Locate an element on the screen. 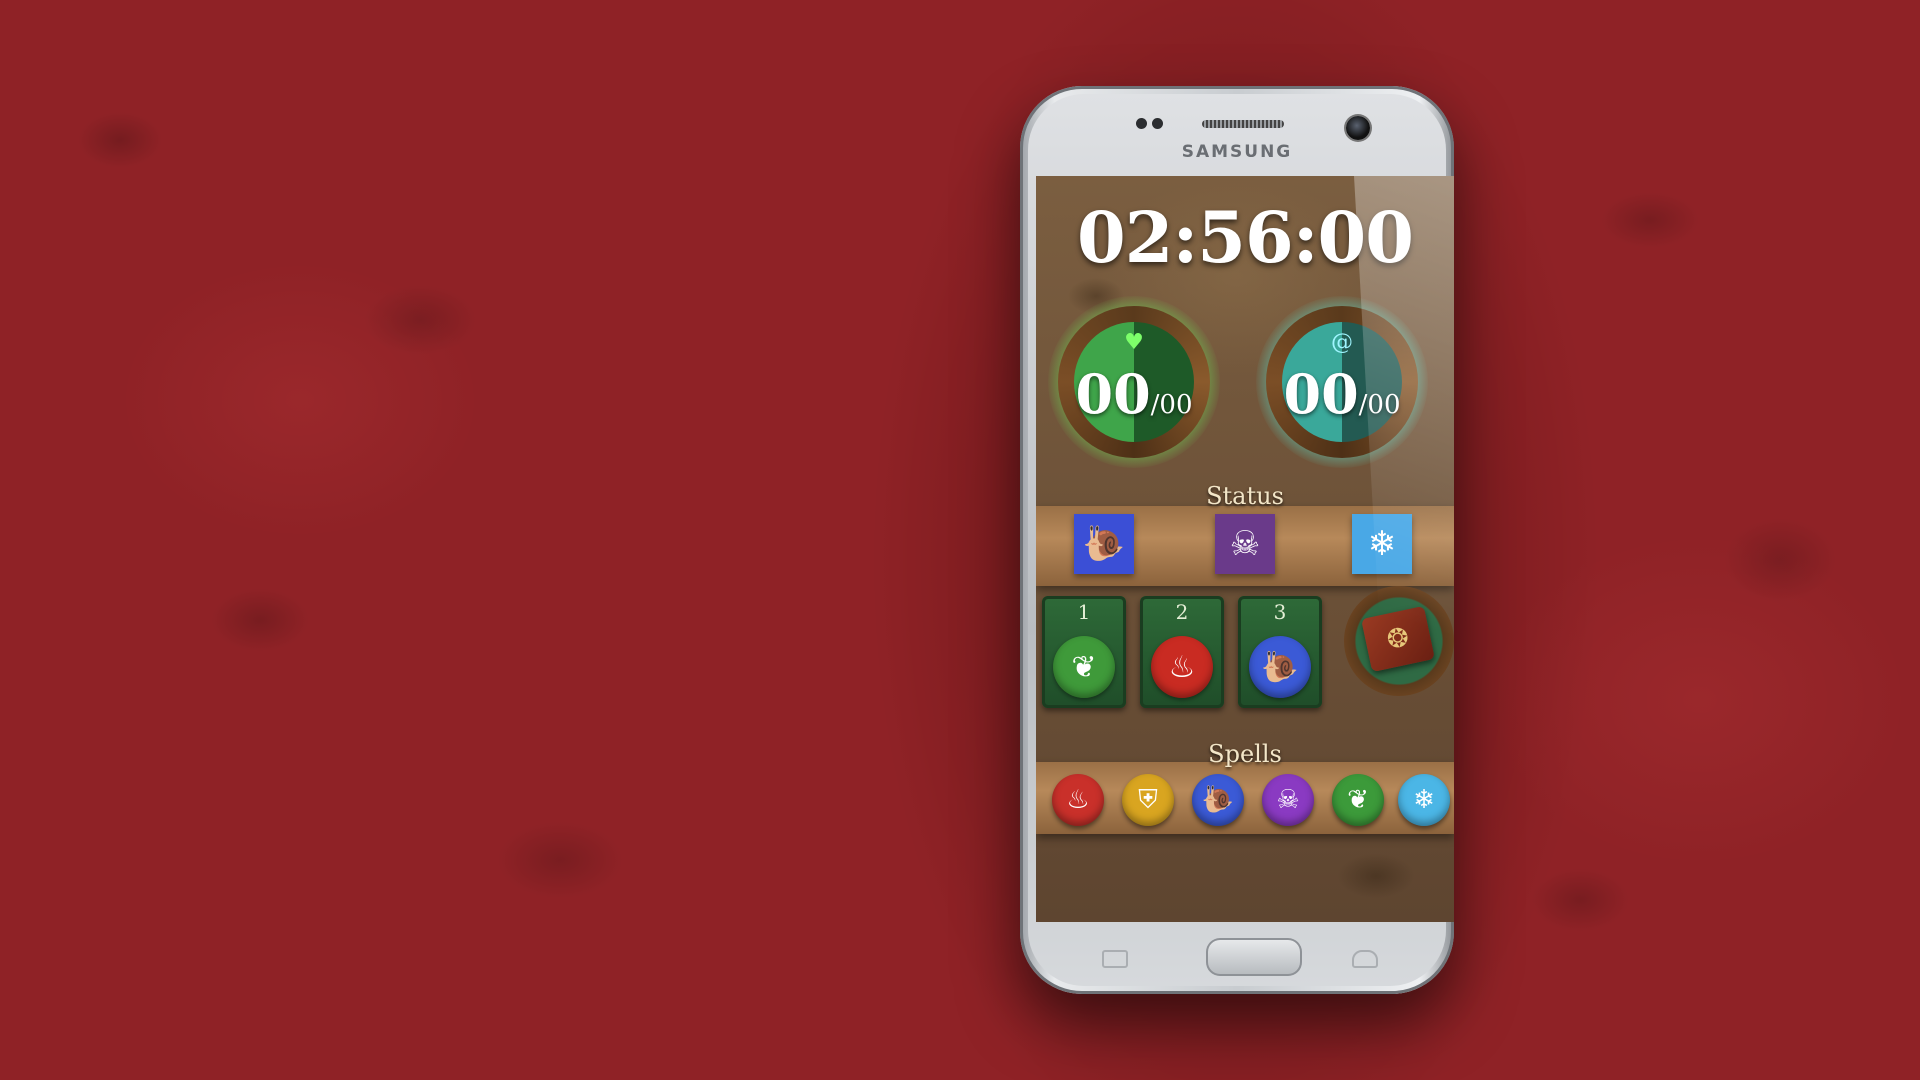 Image resolution: width=1920 pixels, height=1080 pixels. health-value: 00/00 is located at coordinates (1134, 394).